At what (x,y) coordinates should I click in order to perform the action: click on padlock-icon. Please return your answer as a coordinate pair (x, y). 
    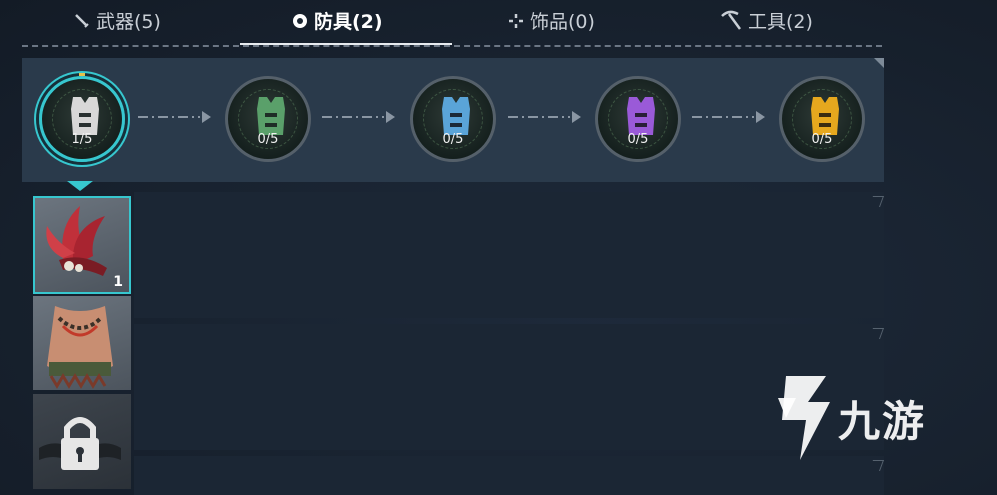
    Looking at the image, I should click on (80, 443).